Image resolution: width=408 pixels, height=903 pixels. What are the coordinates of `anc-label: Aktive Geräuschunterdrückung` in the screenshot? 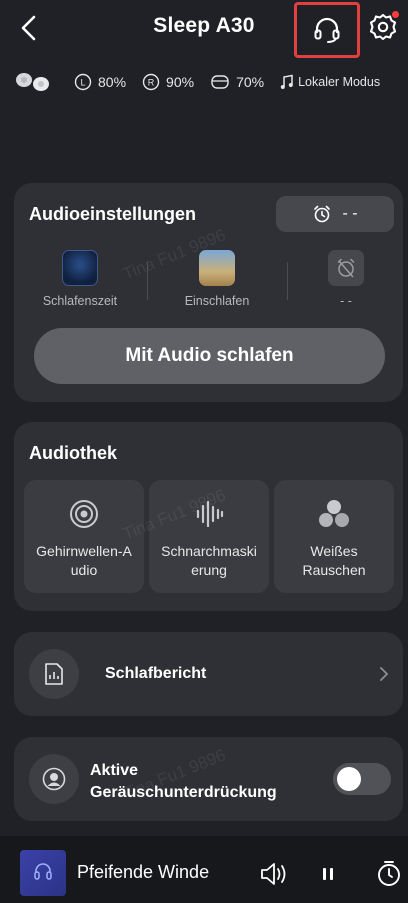 It's located at (183, 782).